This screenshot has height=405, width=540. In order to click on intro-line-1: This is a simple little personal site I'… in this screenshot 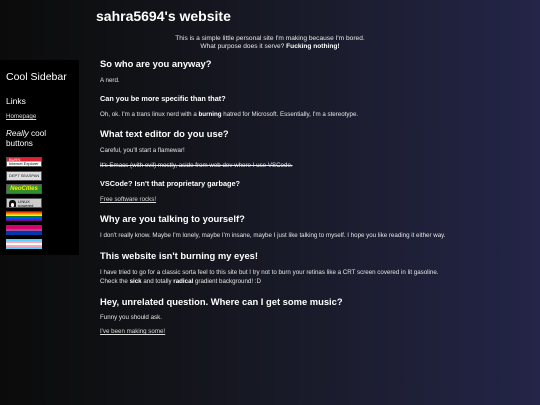, I will do `click(270, 38)`.